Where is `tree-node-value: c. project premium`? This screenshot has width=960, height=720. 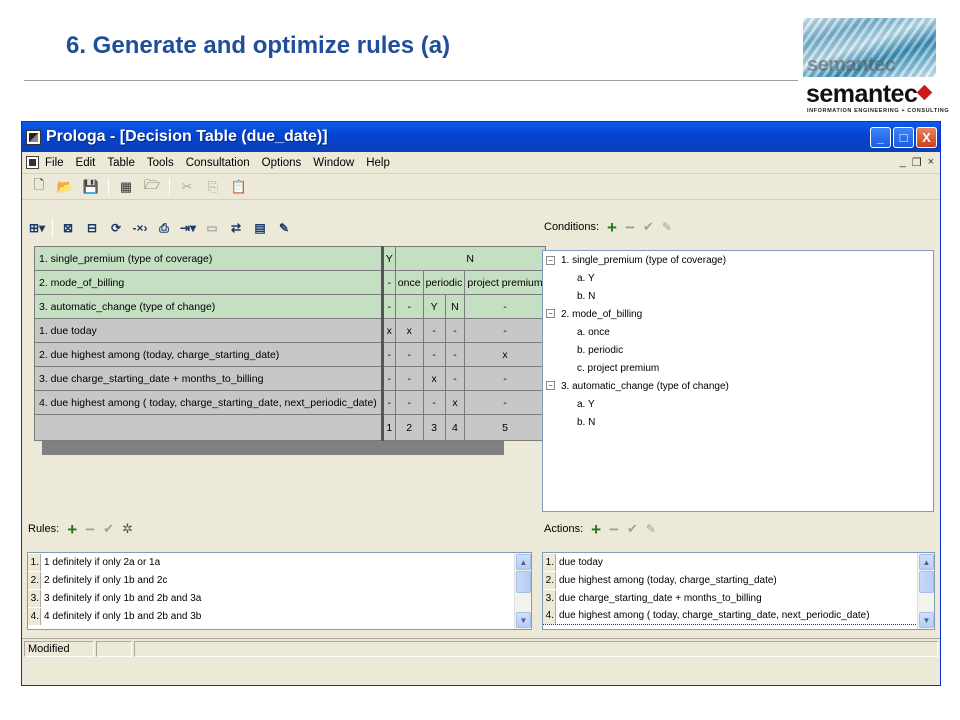
tree-node-value: c. project premium is located at coordinates (618, 368).